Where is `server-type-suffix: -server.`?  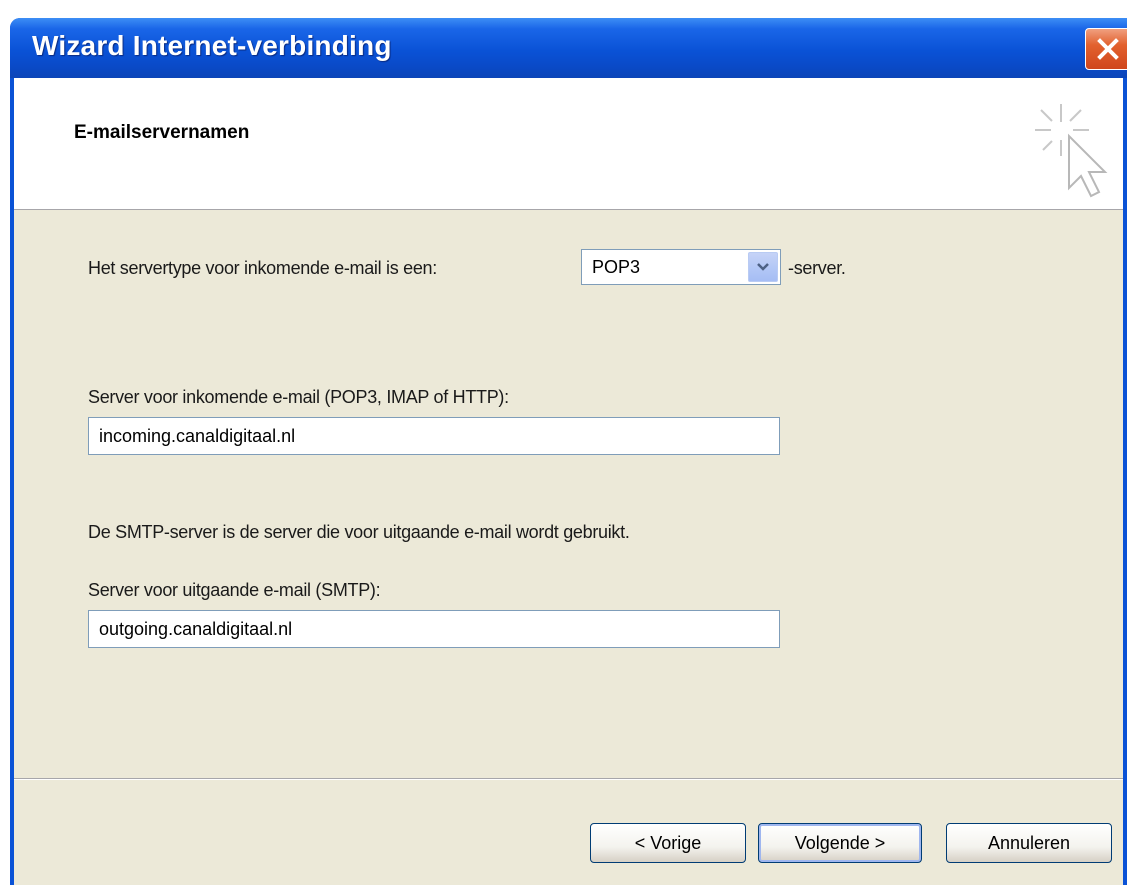
server-type-suffix: -server. is located at coordinates (817, 268).